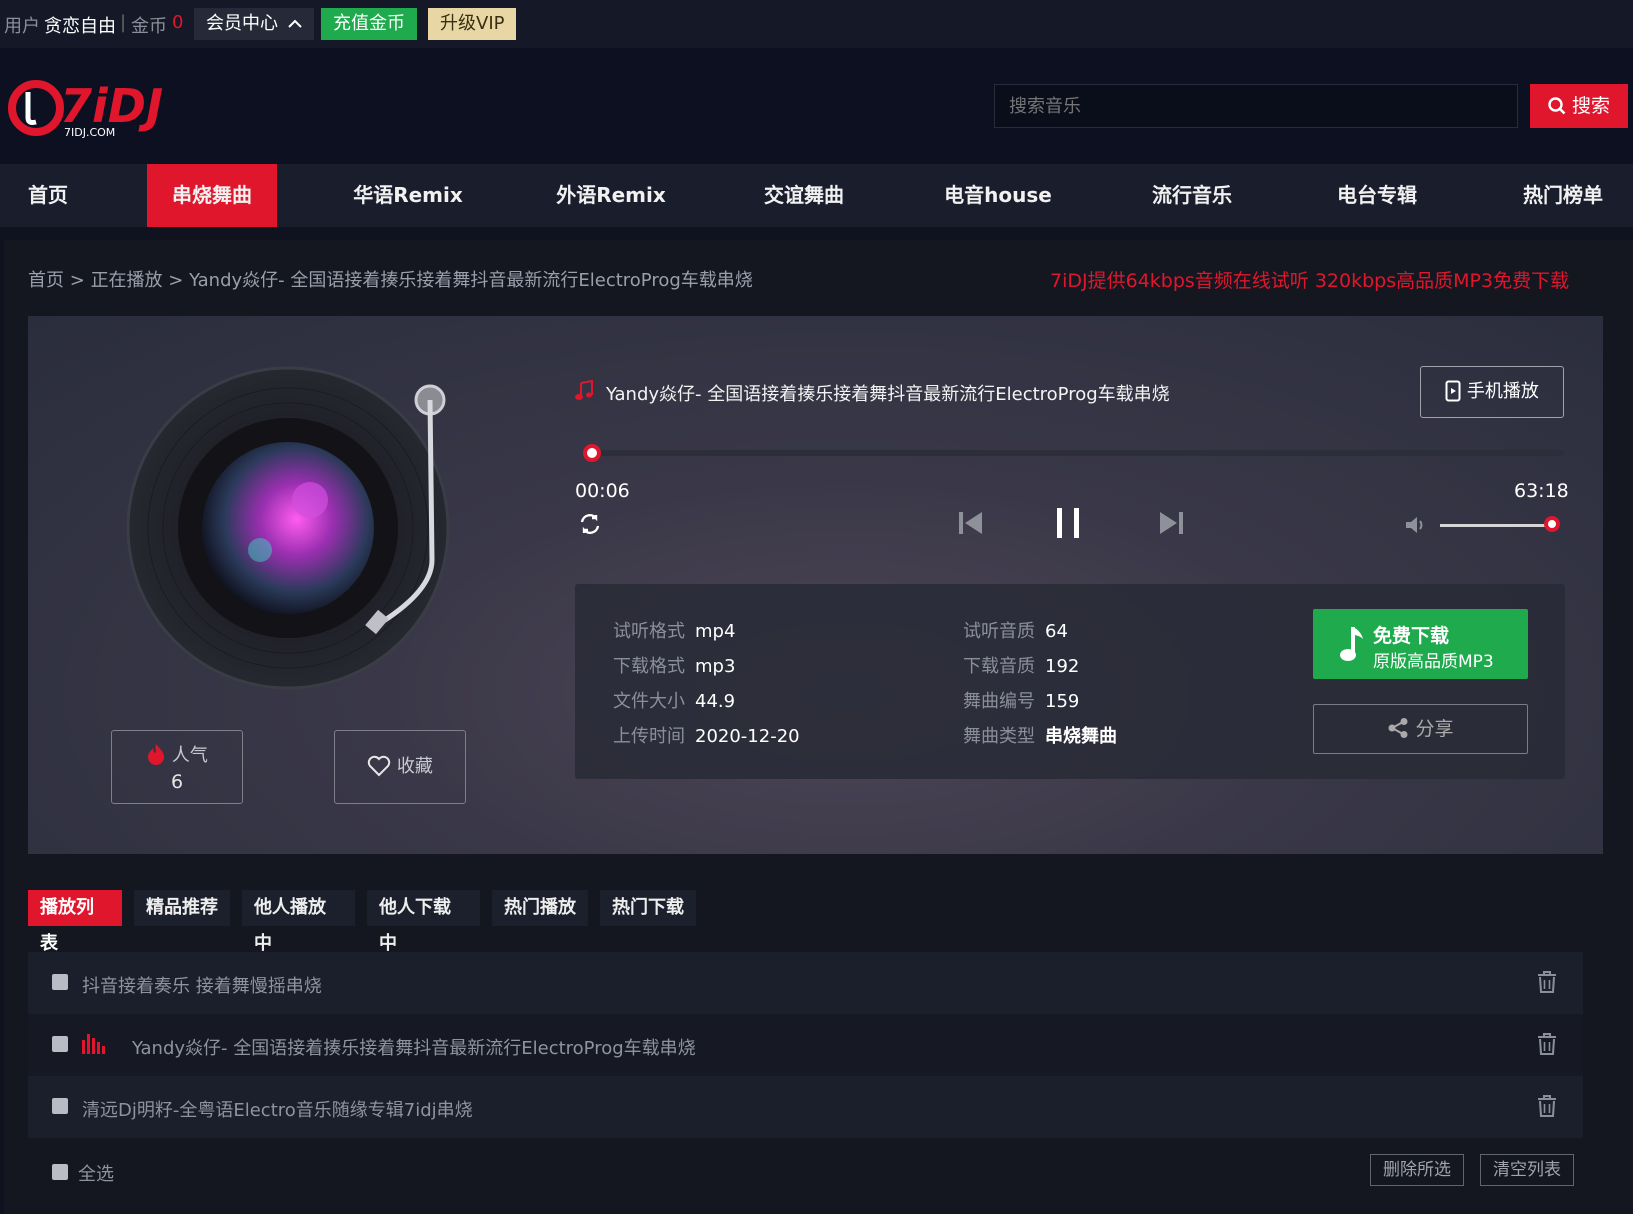 The height and width of the screenshot is (1214, 1633). What do you see at coordinates (1415, 525) in the screenshot?
I see `volume-icon` at bounding box center [1415, 525].